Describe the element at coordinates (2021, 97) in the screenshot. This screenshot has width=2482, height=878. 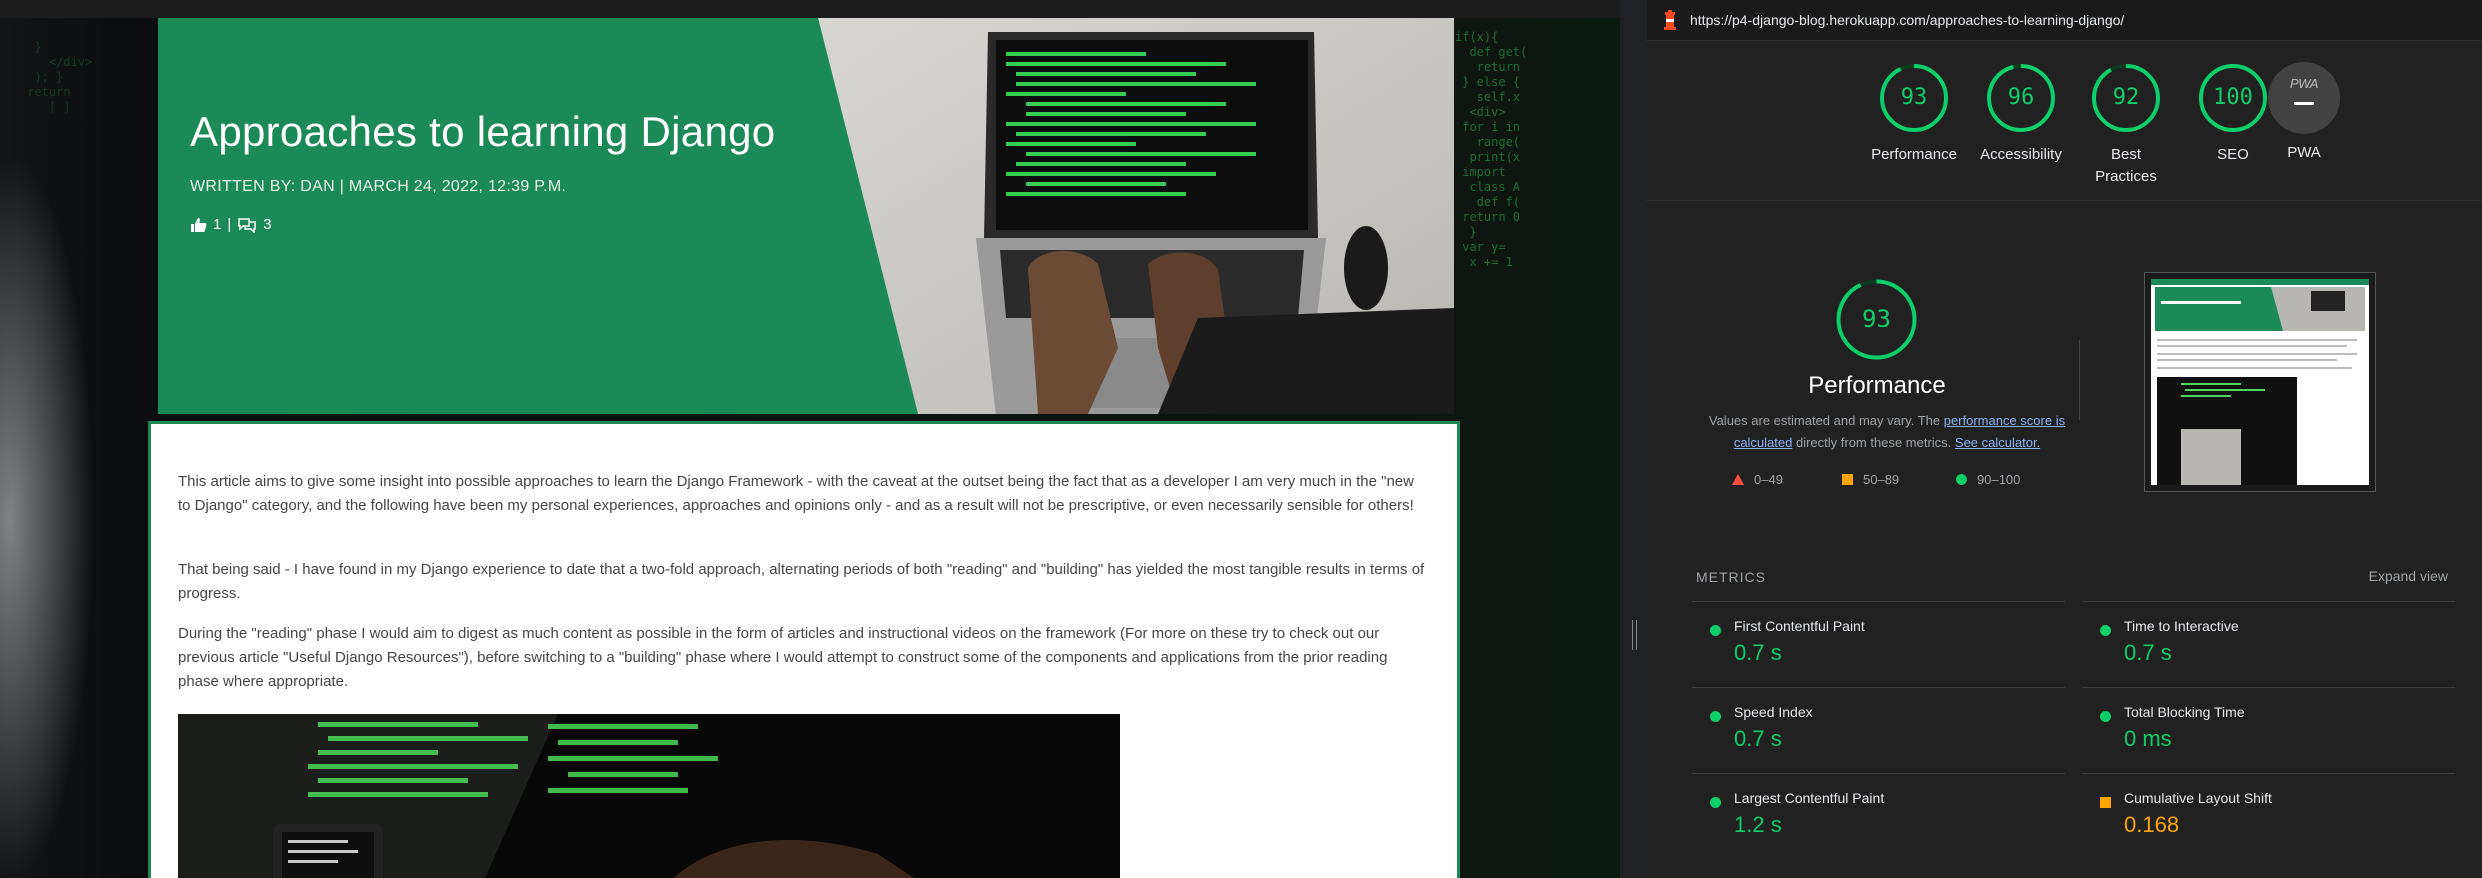
I see `gauge-score: 96` at that location.